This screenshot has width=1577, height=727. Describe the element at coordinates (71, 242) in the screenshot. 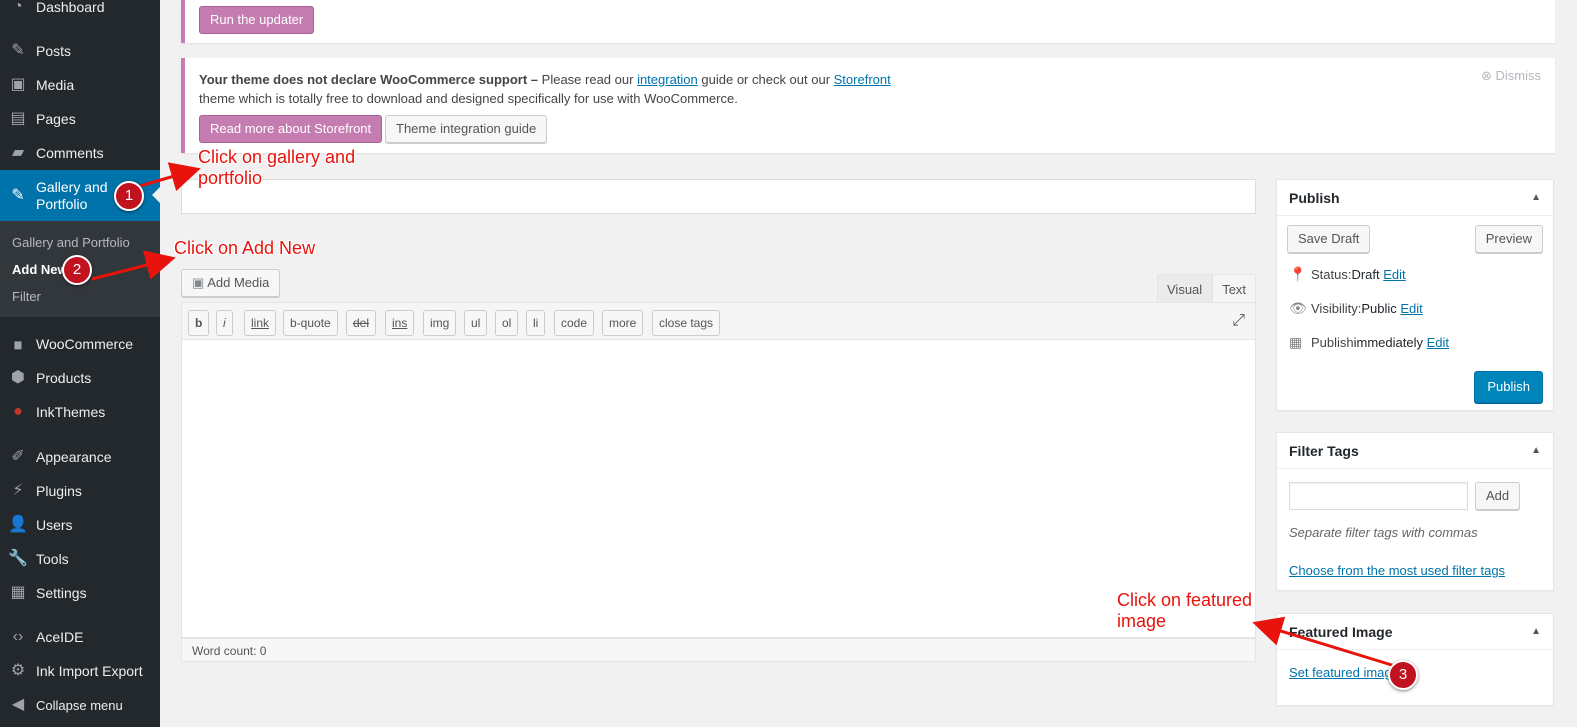

I see `submenu-gallery-portfolio: Gallery and Portfolio` at that location.